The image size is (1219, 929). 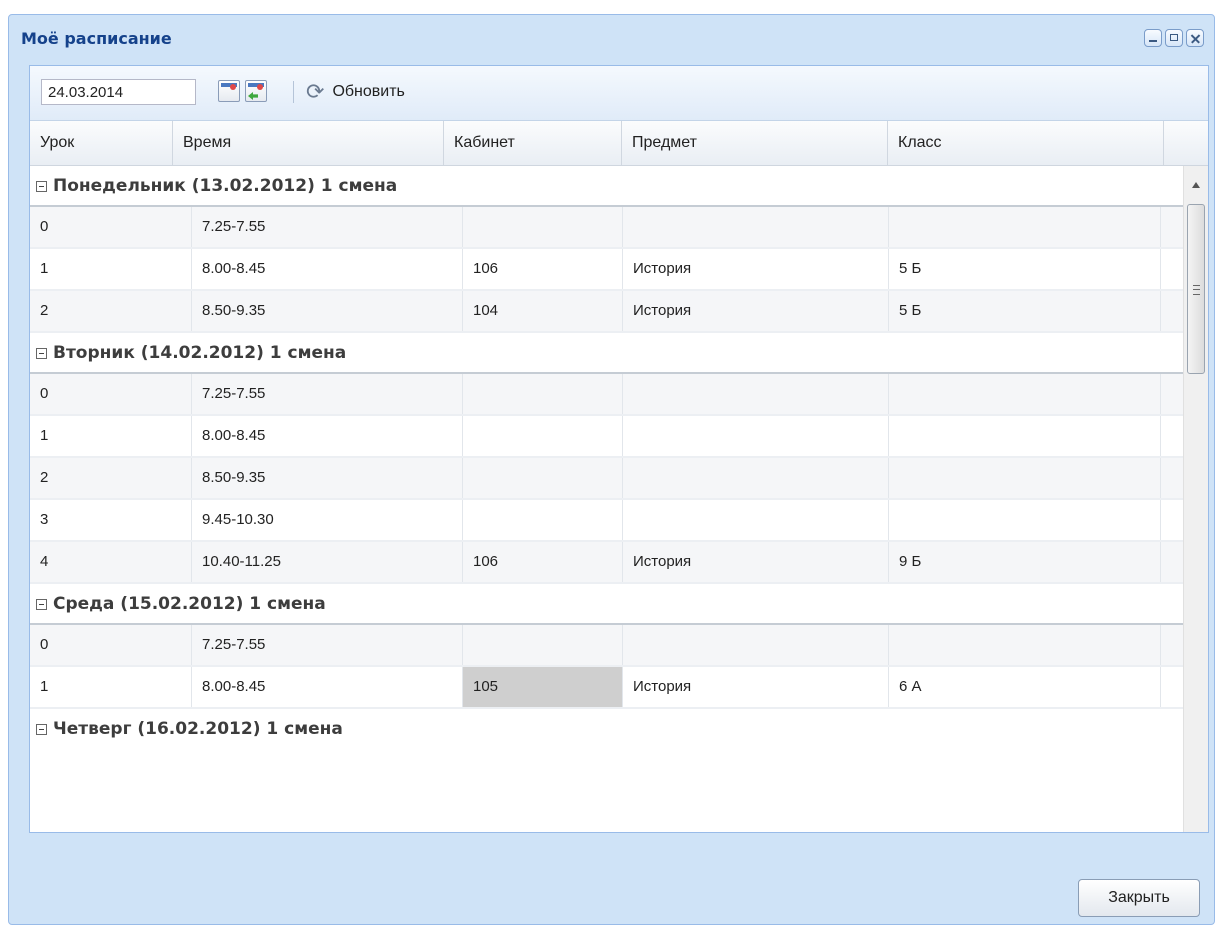 I want to click on group-label: Четверг (16.02.2012) 1 смена, so click(x=189, y=729).